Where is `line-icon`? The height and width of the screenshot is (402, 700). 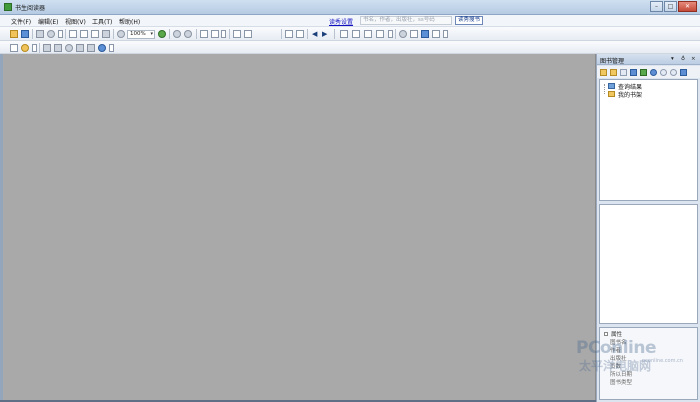
line-icon is located at coordinates (80, 48).